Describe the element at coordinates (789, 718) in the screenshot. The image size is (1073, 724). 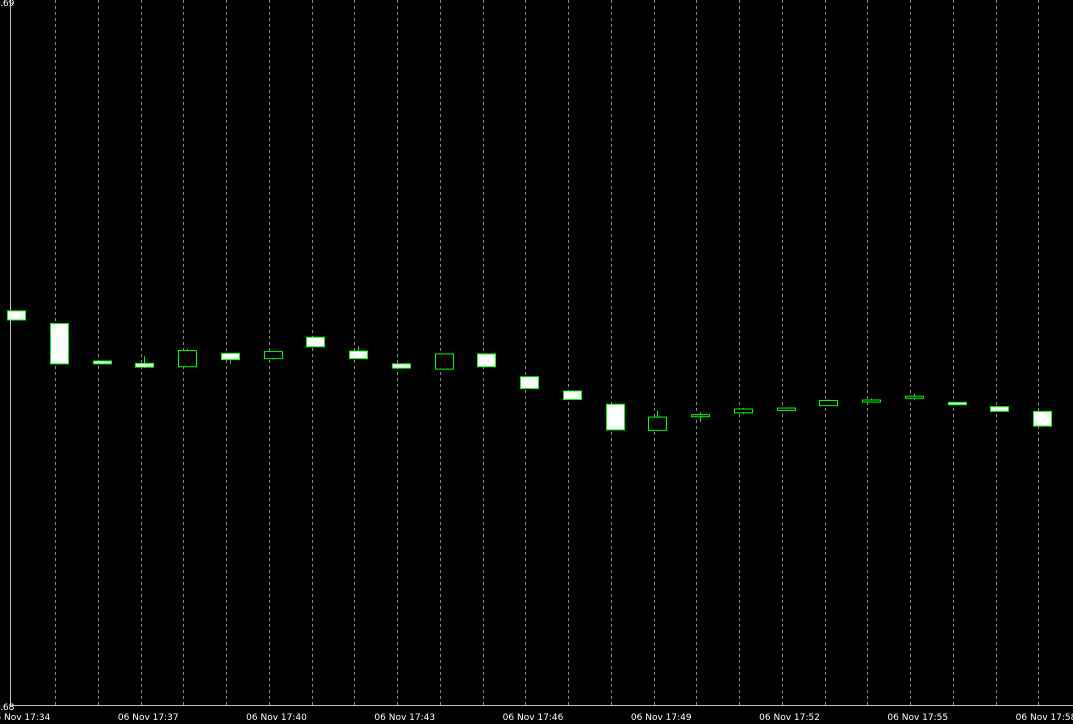
I see `x-tick-label: 06 Nov 17:52` at that location.